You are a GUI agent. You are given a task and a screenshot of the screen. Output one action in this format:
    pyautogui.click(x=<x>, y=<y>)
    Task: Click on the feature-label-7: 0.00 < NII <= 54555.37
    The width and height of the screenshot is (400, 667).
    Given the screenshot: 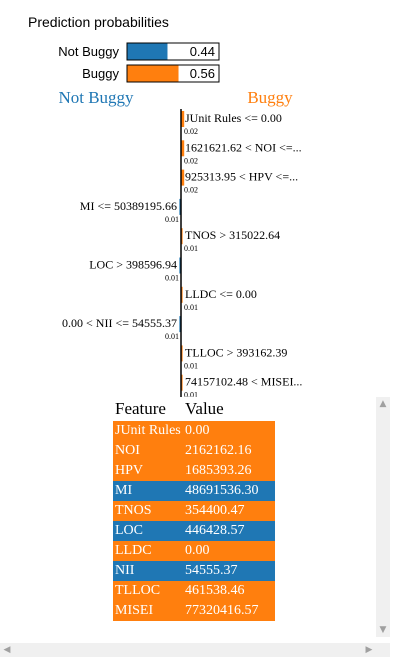 What is the action you would take?
    pyautogui.click(x=119, y=323)
    